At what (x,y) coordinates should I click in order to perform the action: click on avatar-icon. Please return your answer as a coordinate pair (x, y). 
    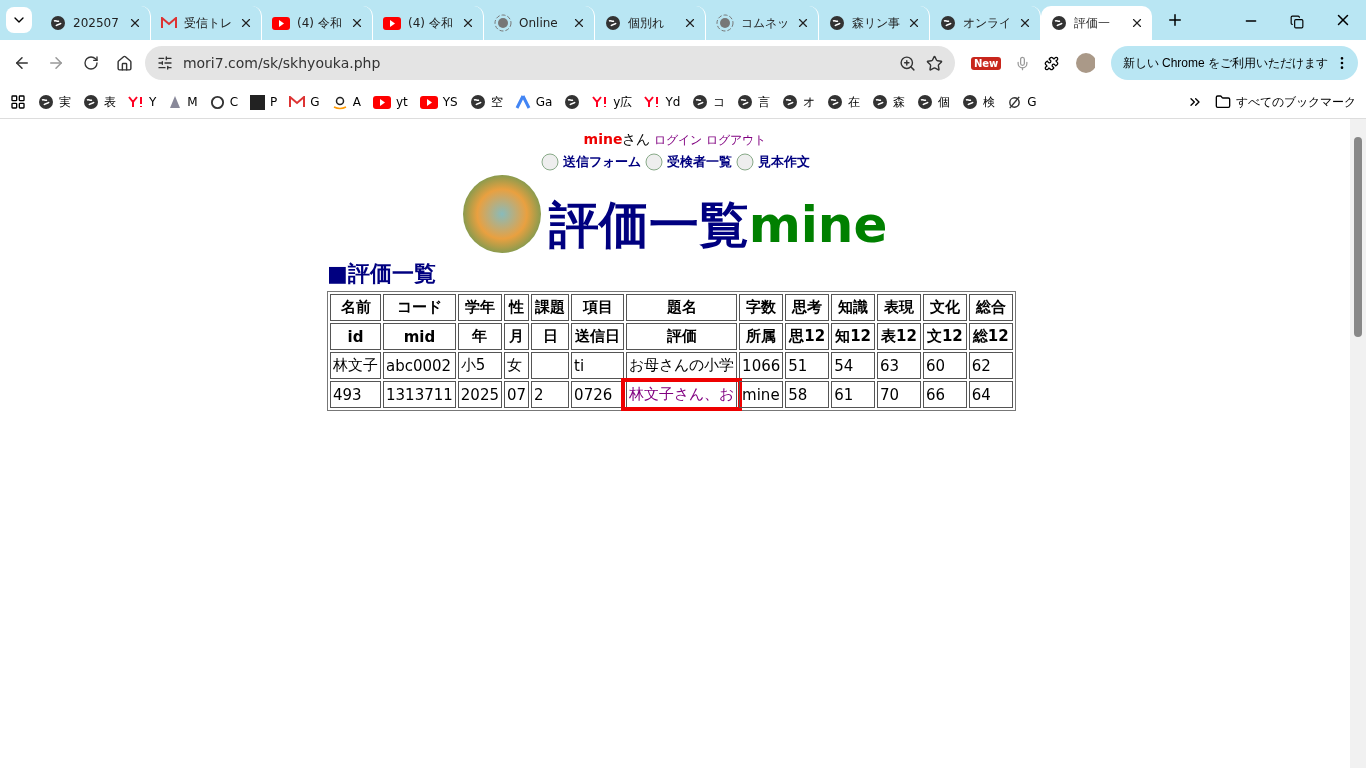
    Looking at the image, I should click on (1085, 63).